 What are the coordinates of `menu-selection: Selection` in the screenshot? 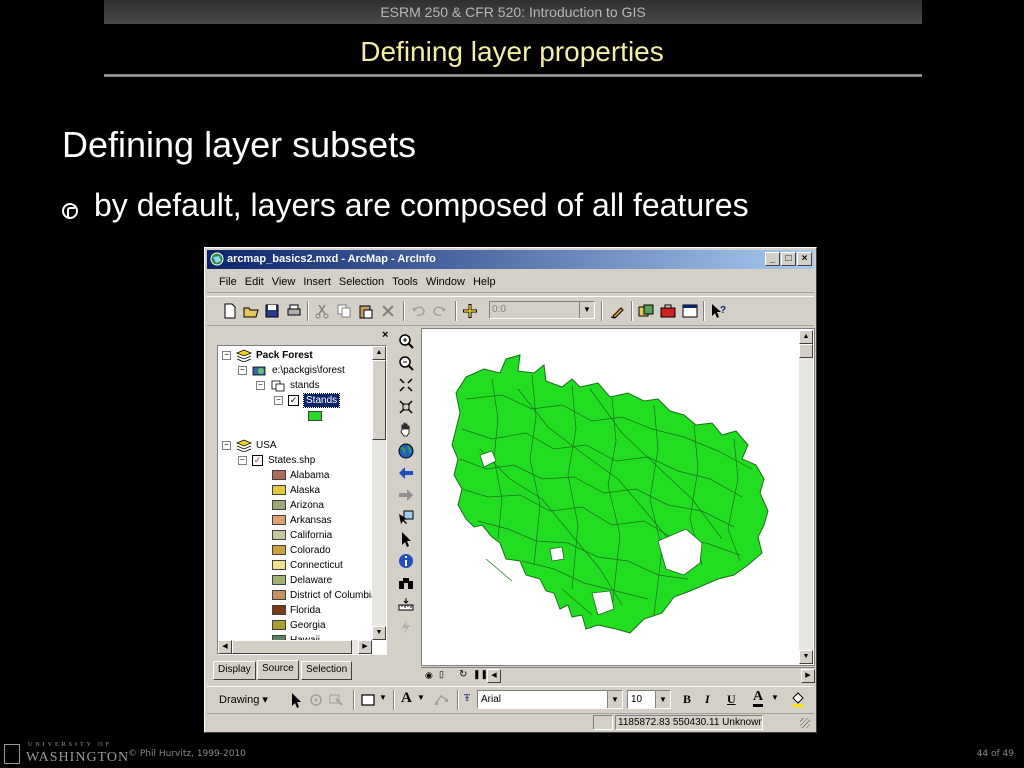 It's located at (361, 282).